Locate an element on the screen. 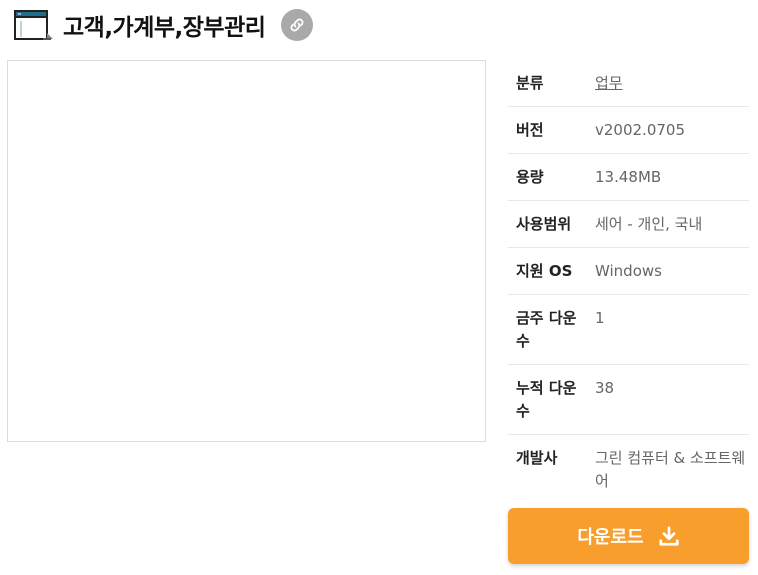 This screenshot has height=575, width=758. info-row-category: 분류 업무 is located at coordinates (628, 83).